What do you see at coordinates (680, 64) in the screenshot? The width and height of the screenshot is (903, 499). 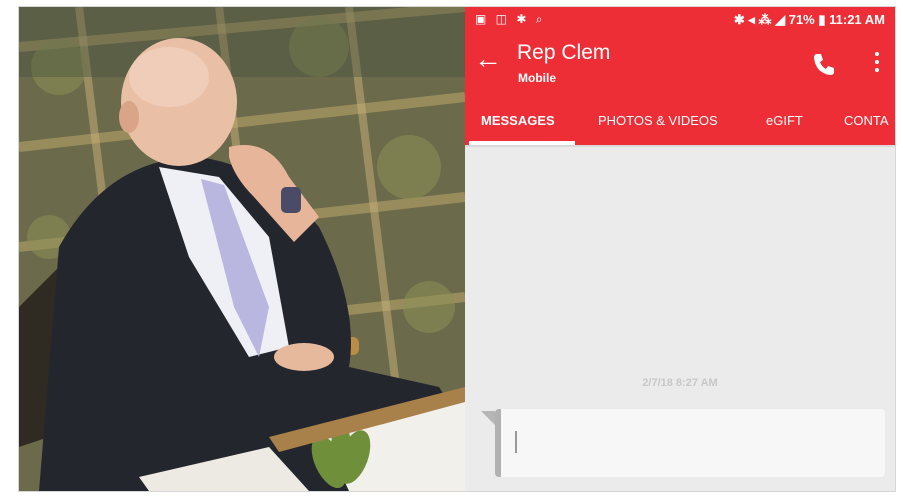 I see `app-bar: ← Rep Clem Mobile` at bounding box center [680, 64].